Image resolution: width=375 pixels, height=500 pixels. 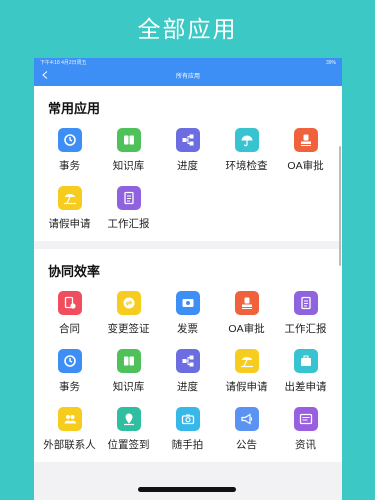 What do you see at coordinates (305, 433) in the screenshot?
I see `app-item: 资讯` at bounding box center [305, 433].